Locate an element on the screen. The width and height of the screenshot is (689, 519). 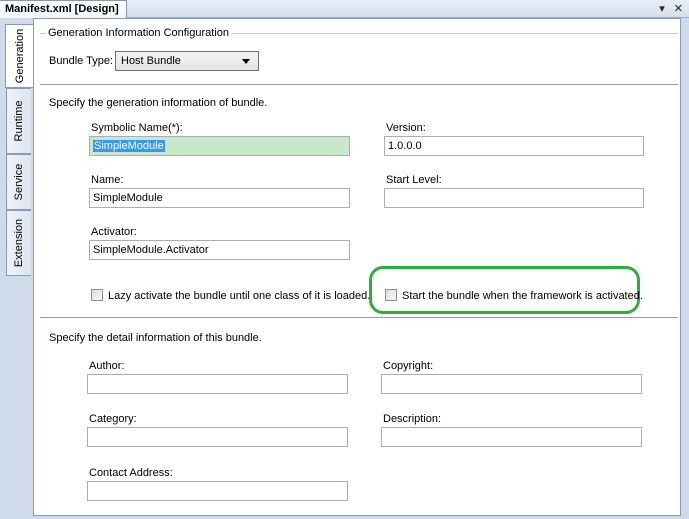
copyright-label: Copyright: is located at coordinates (408, 366).